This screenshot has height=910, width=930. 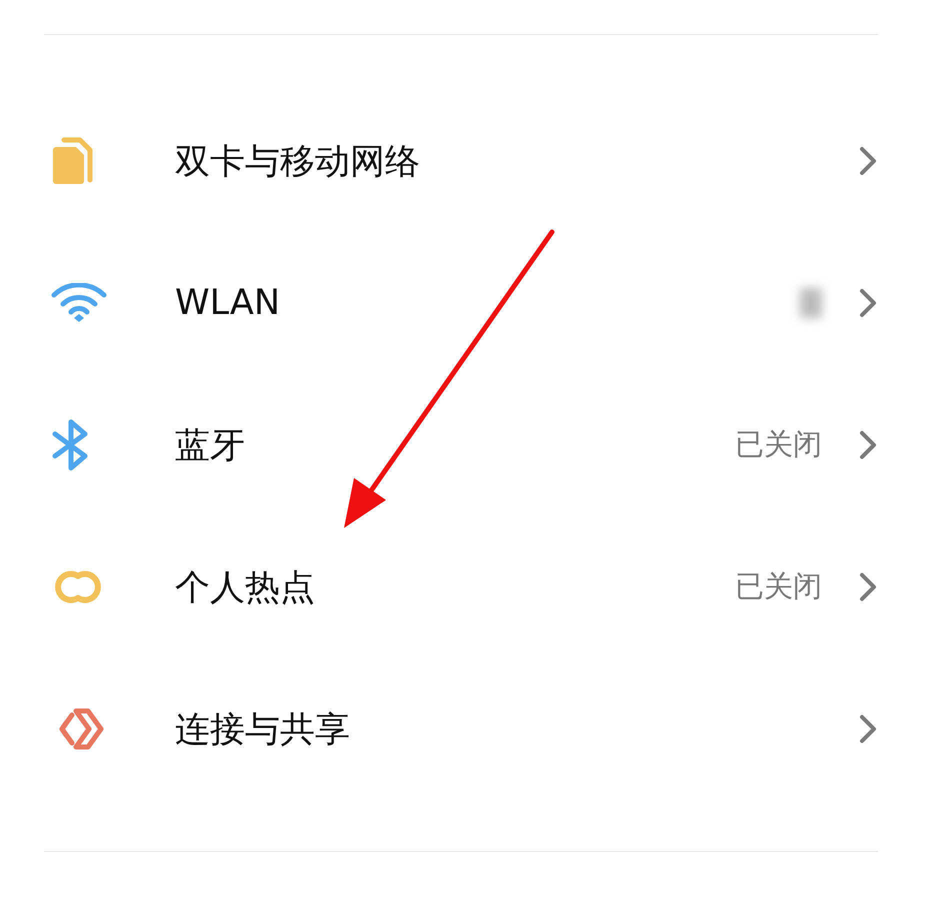 I want to click on setting-label: WLAN, so click(x=228, y=303).